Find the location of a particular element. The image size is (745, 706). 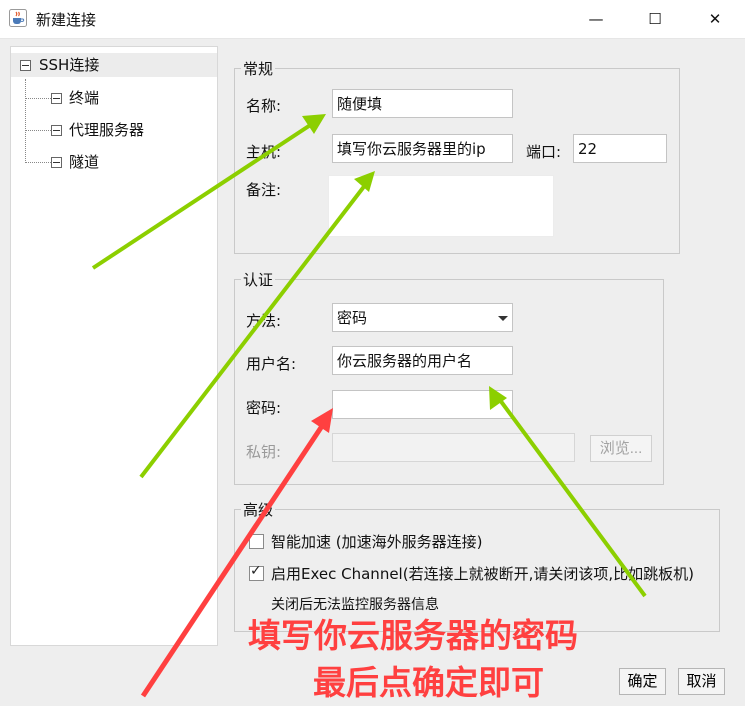

annotation-text-line2: 最后点确定即可 is located at coordinates (428, 682).